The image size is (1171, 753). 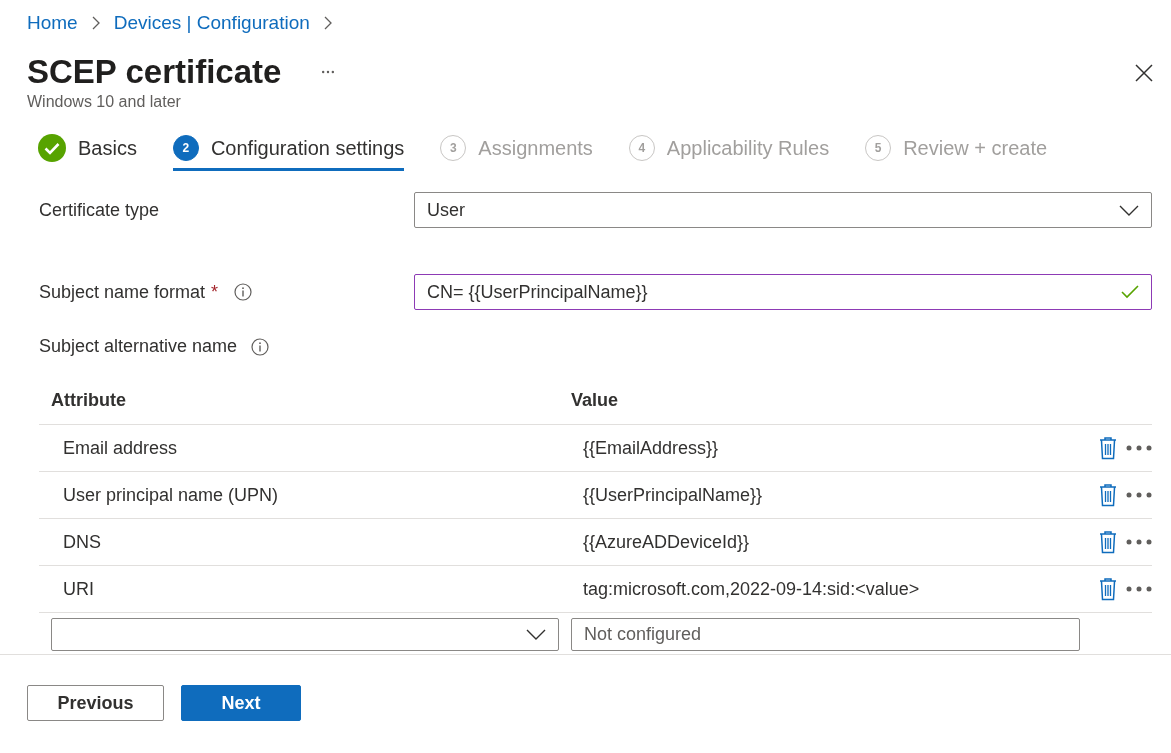 What do you see at coordinates (673, 495) in the screenshot?
I see `table-cell-text: {{UserPrincipalName}}` at bounding box center [673, 495].